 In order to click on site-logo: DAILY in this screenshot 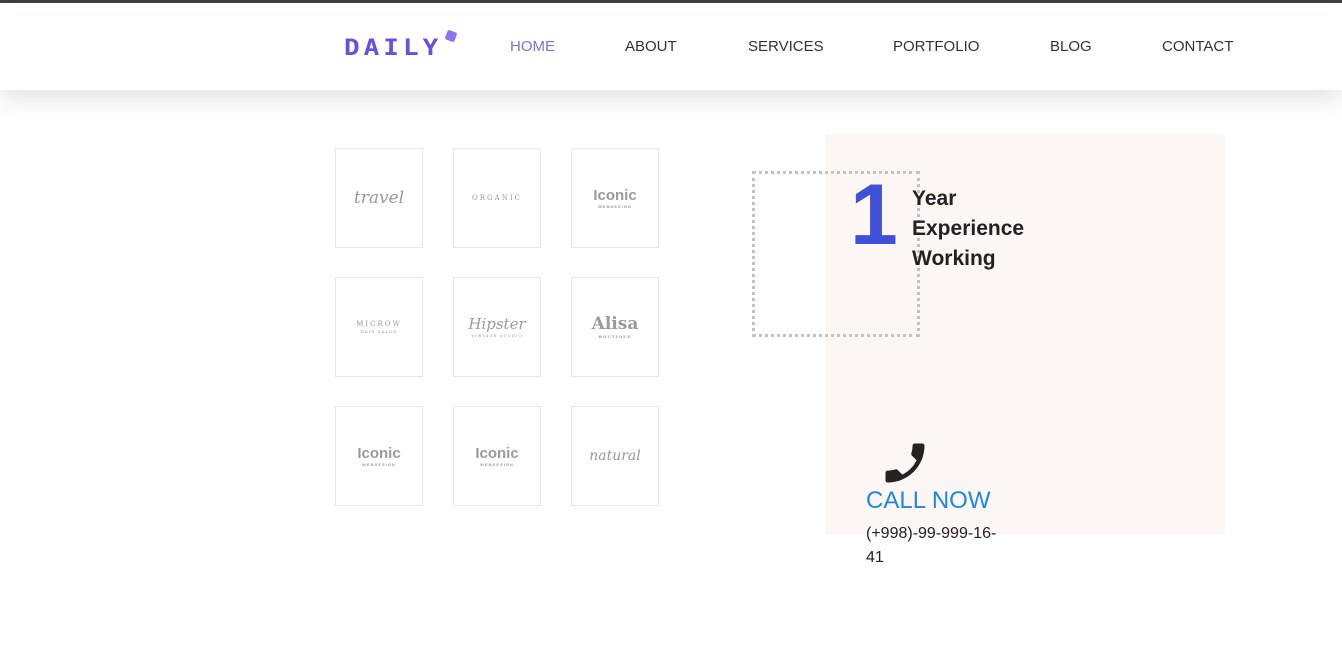, I will do `click(401, 48)`.